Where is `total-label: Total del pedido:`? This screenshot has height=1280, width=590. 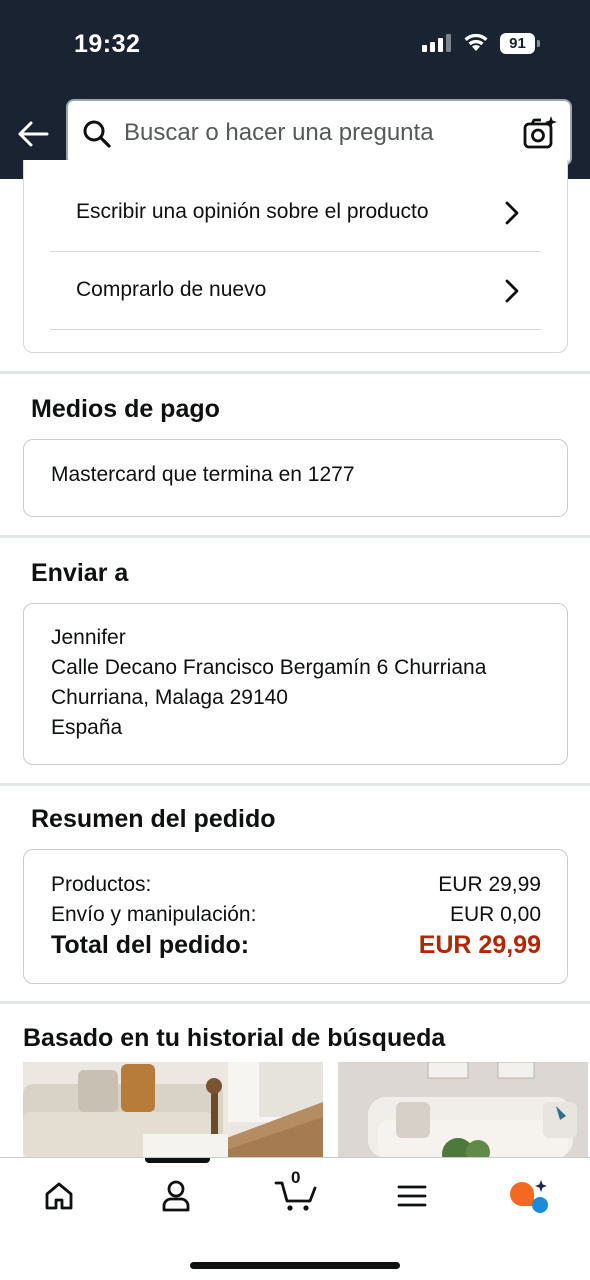
total-label: Total del pedido: is located at coordinates (150, 945).